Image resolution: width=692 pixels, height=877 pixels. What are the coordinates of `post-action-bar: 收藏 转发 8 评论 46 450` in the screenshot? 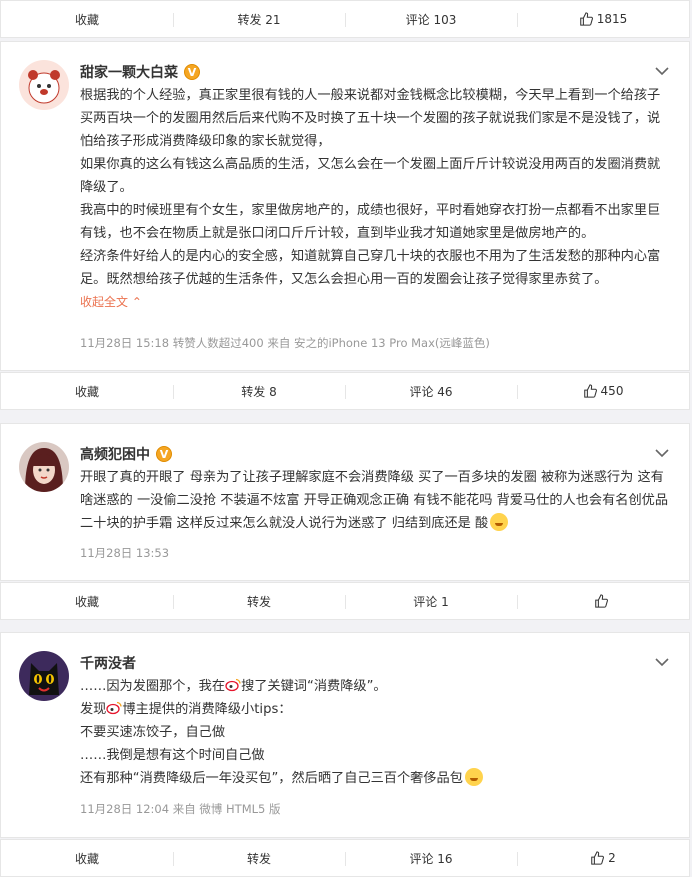 It's located at (345, 391).